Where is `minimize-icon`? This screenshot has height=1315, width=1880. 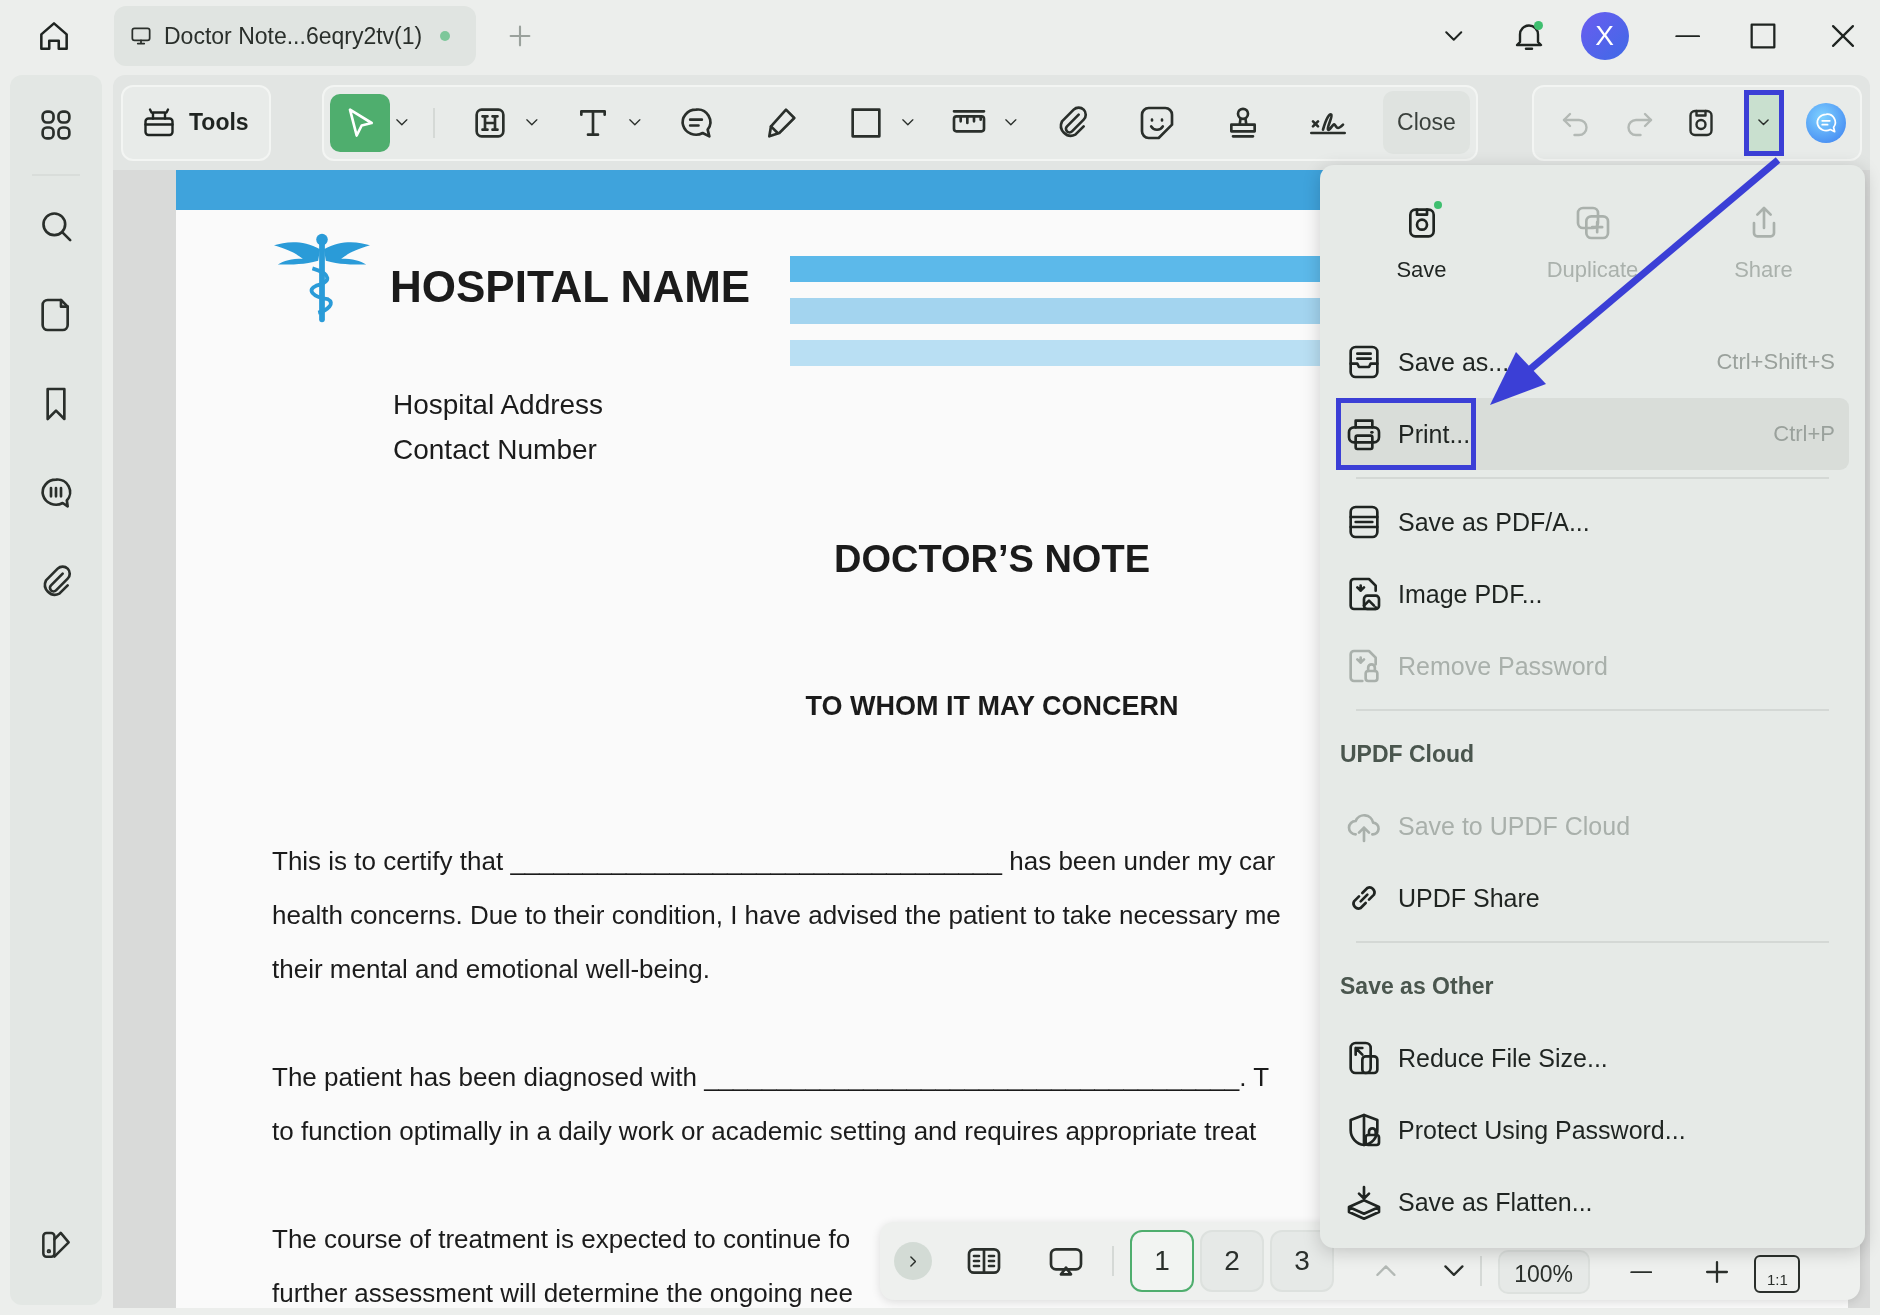
minimize-icon is located at coordinates (1687, 36).